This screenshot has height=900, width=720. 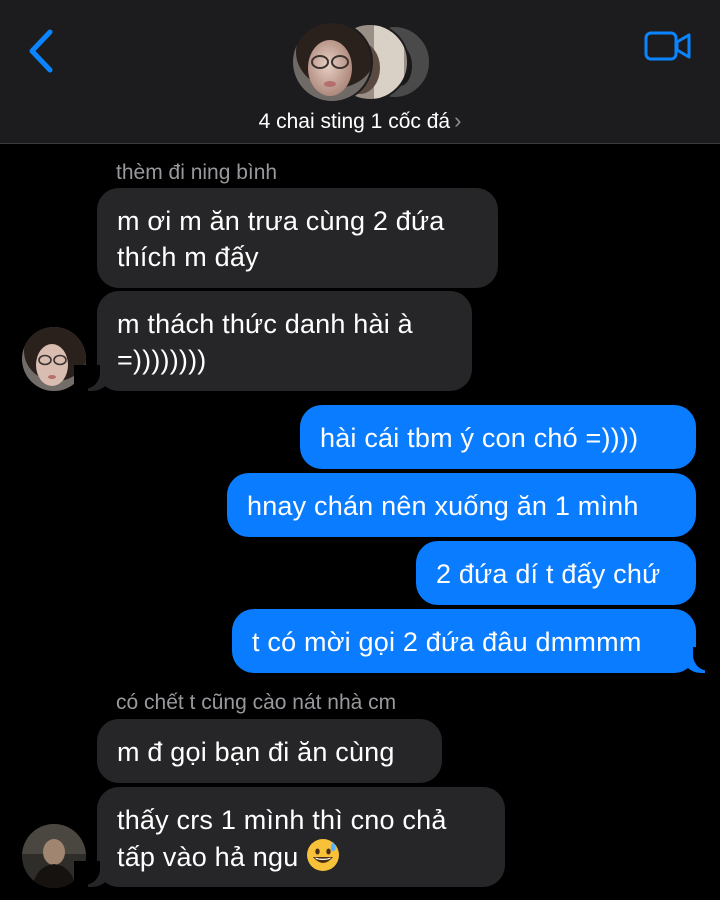 I want to click on chevron-right-icon: ›, so click(x=458, y=120).